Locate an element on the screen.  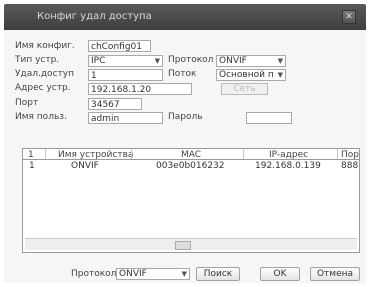
device-type-select: IPC ▼ is located at coordinates (125, 61).